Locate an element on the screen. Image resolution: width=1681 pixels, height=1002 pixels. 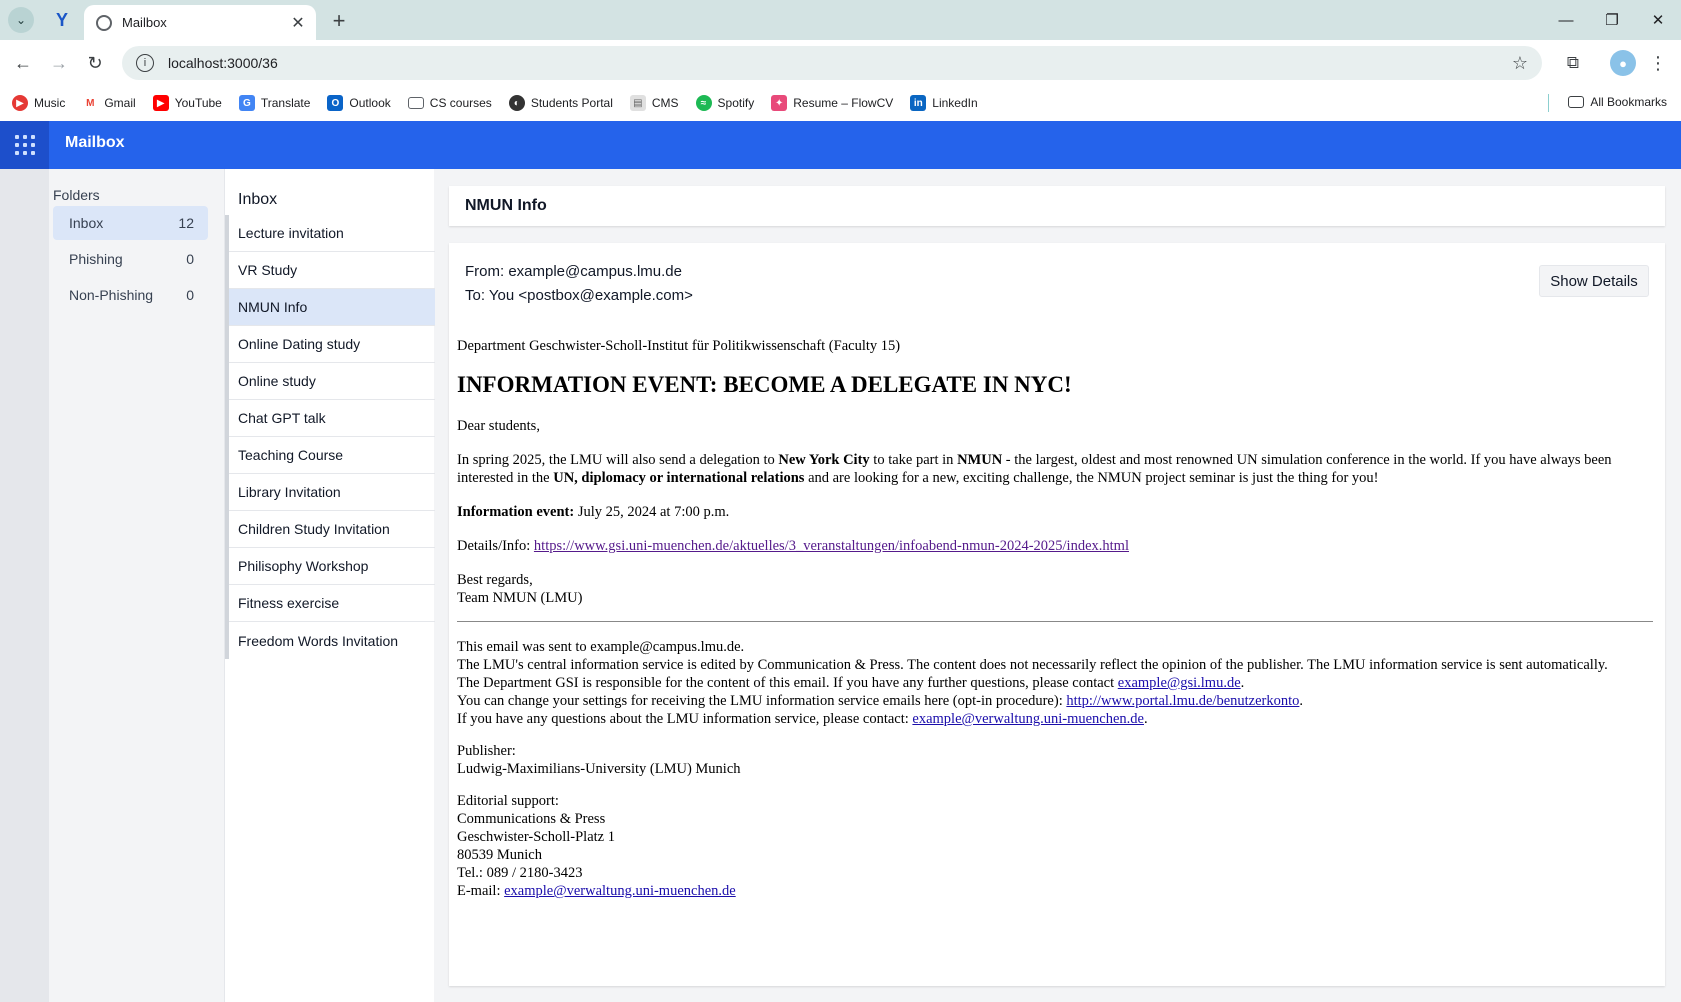
close-tab-icon: ✕ is located at coordinates (298, 23).